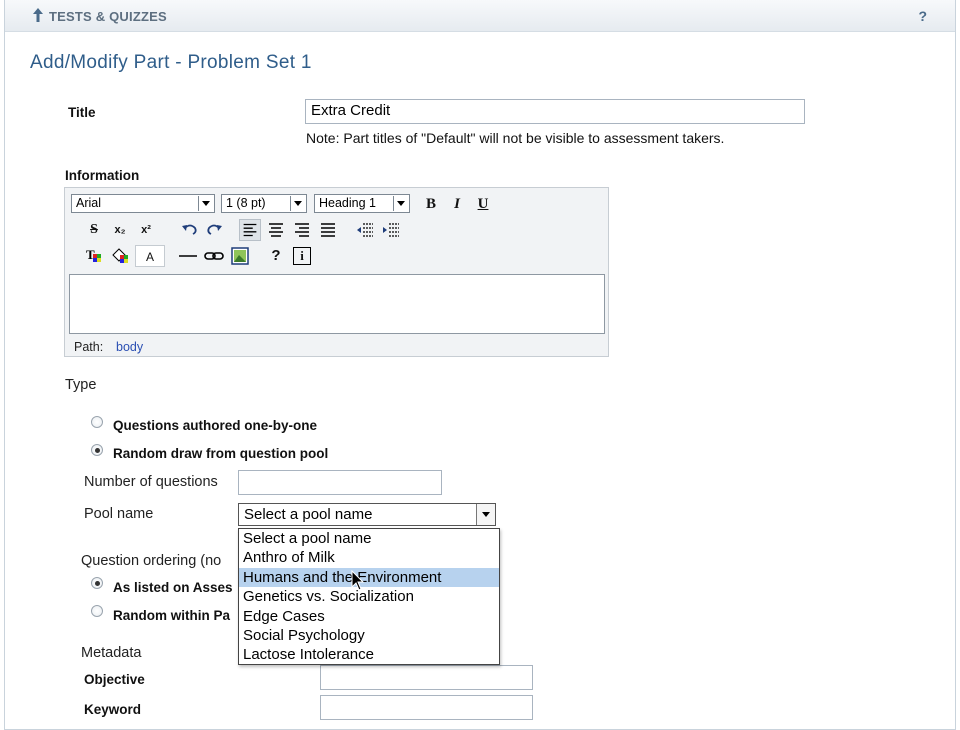 The width and height of the screenshot is (960, 730). I want to click on type-label: Type, so click(81, 385).